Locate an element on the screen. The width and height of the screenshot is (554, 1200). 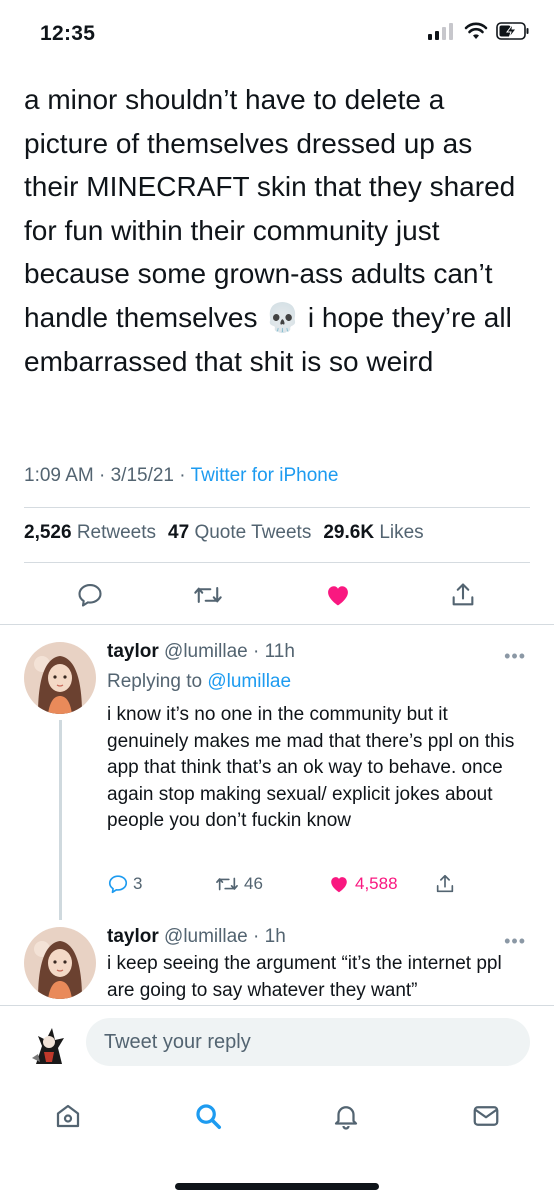
retweet-button is located at coordinates (208, 595).